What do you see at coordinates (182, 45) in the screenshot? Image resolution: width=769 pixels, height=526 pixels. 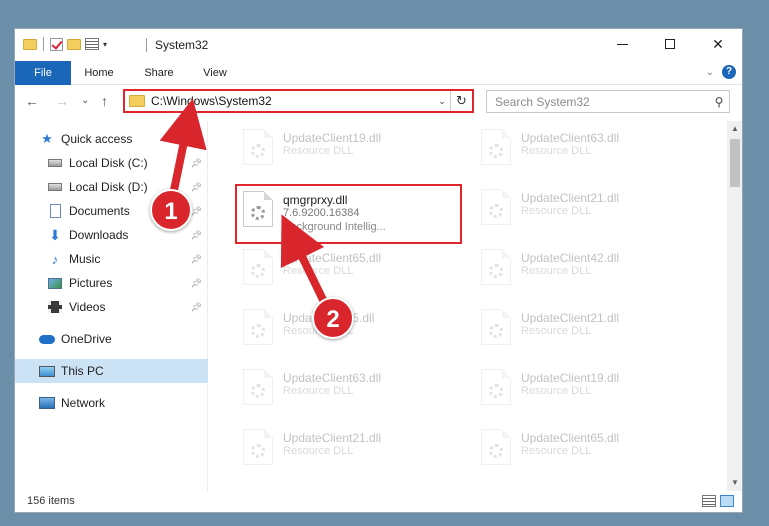 I see `window-title: System32` at bounding box center [182, 45].